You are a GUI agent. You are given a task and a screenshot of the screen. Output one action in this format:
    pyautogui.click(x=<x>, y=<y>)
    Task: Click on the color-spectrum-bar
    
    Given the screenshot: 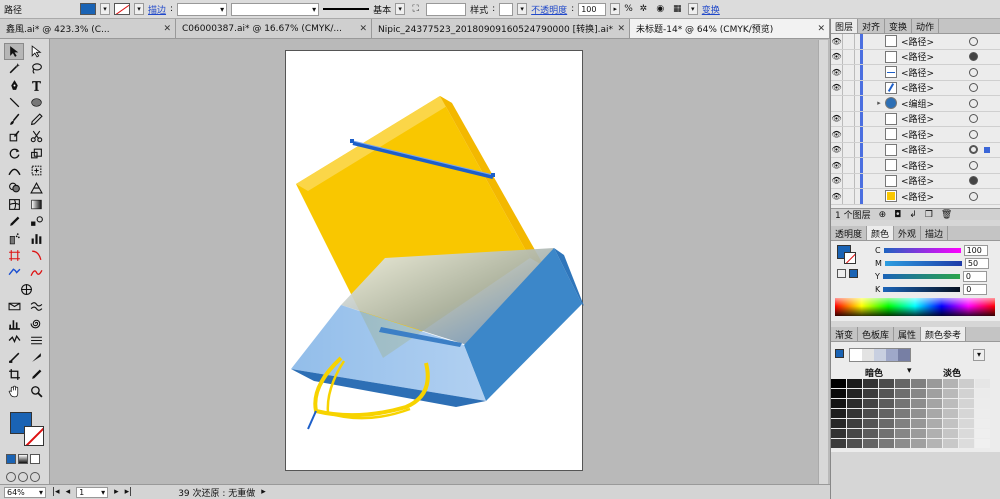 What is the action you would take?
    pyautogui.click(x=915, y=307)
    